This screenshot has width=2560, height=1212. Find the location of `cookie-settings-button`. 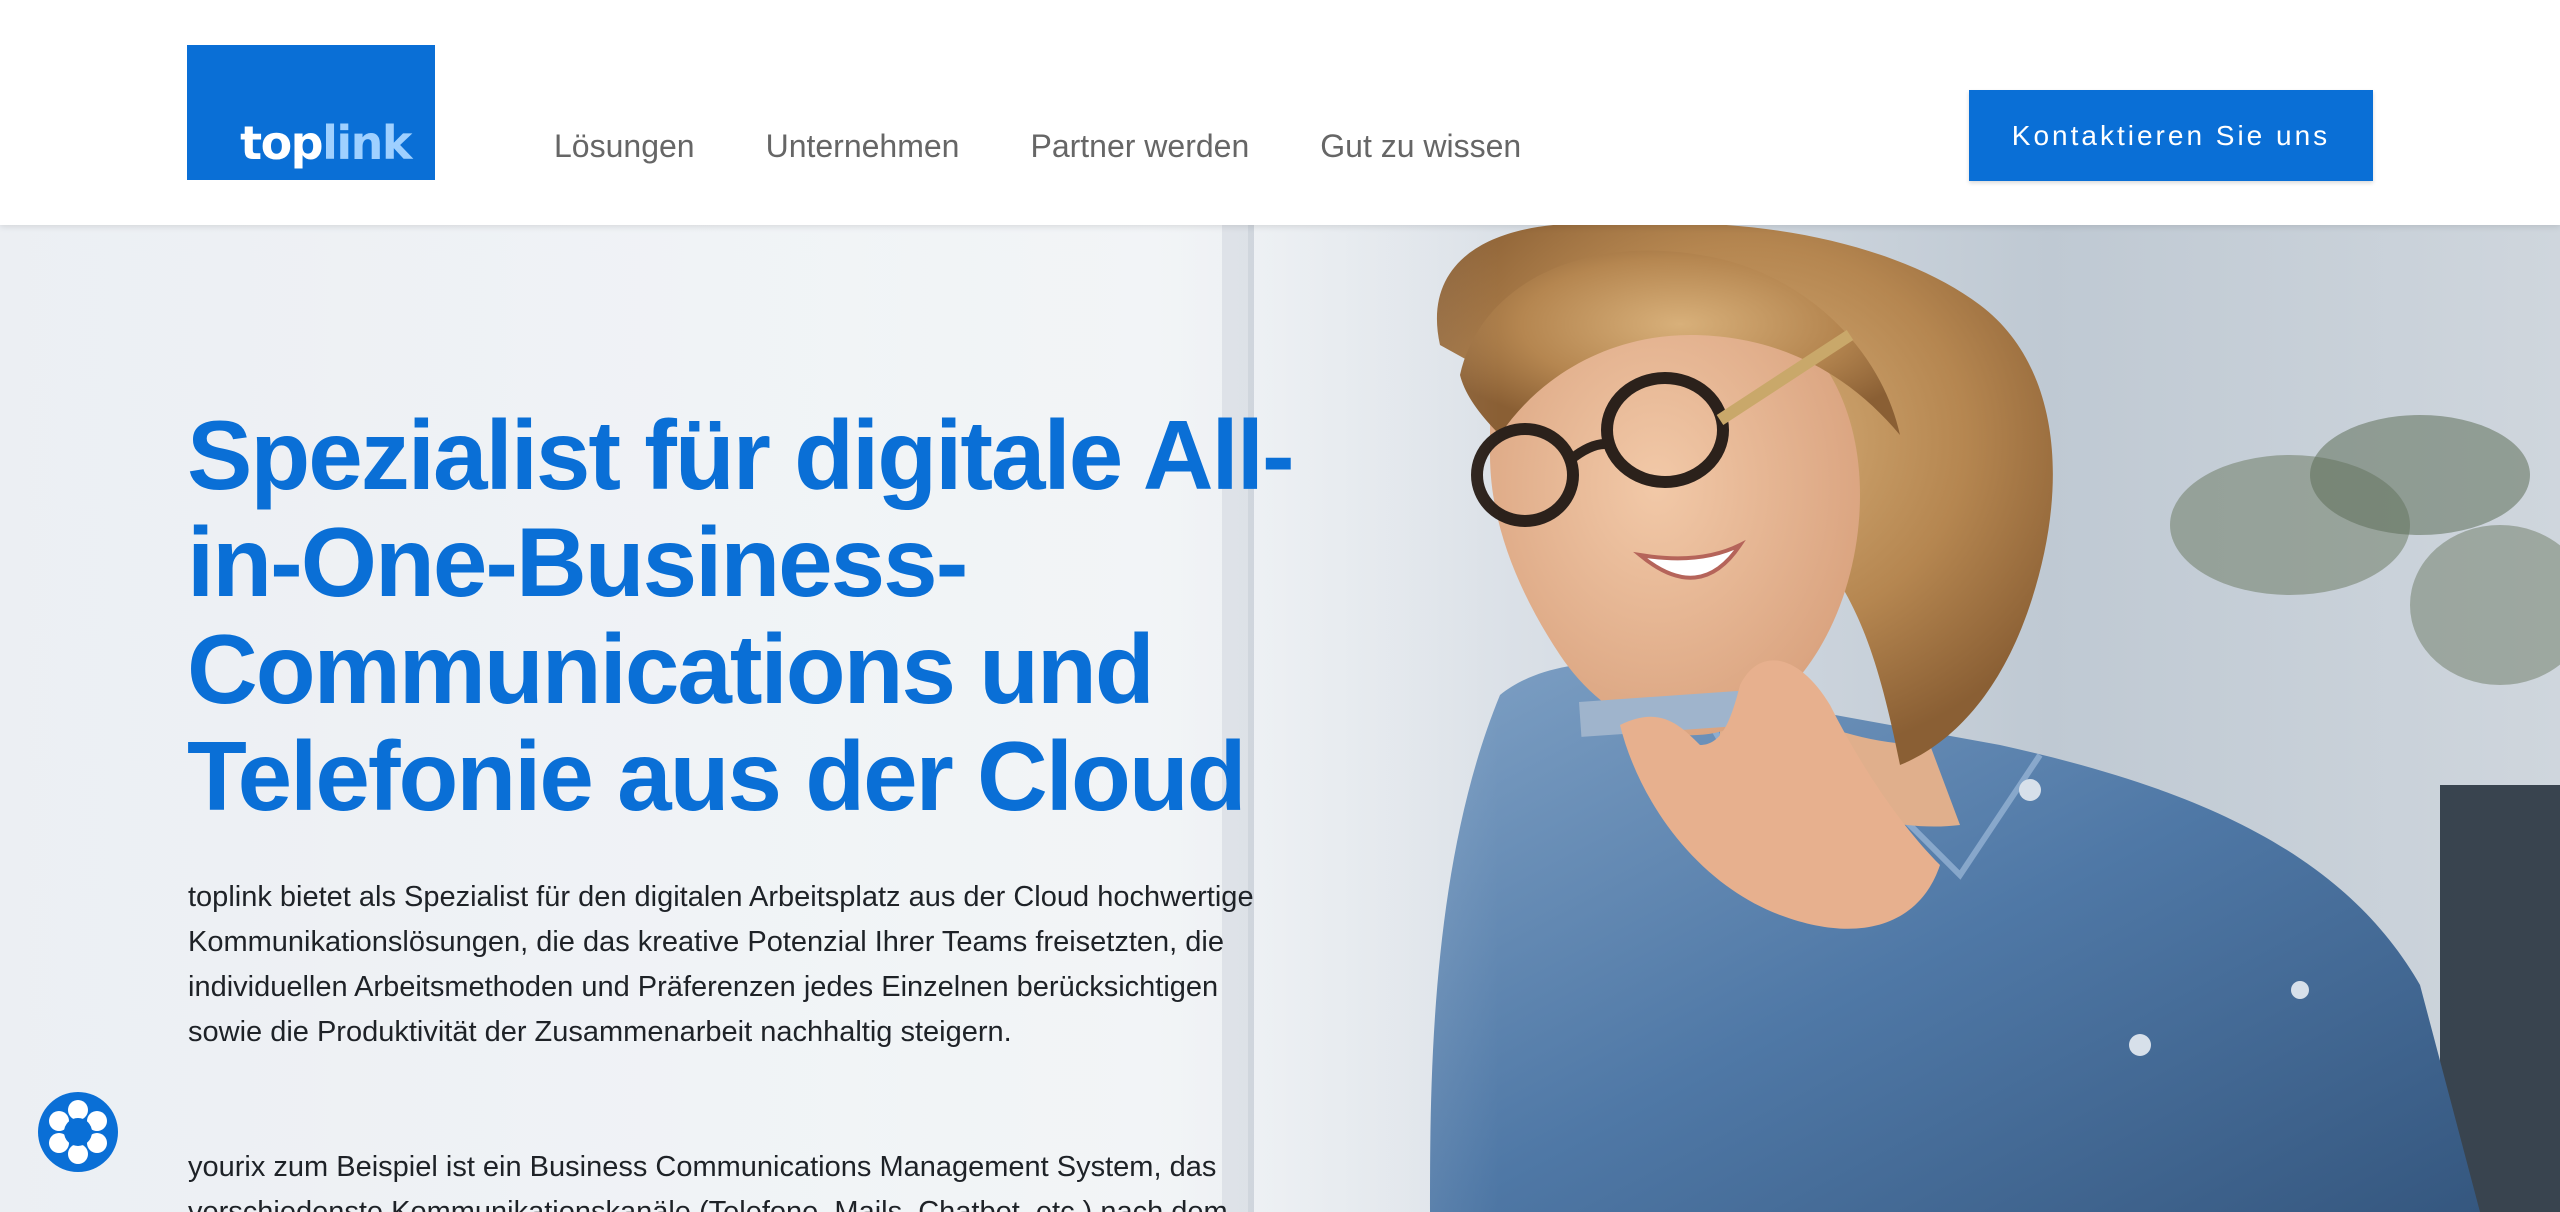

cookie-settings-button is located at coordinates (78, 1132).